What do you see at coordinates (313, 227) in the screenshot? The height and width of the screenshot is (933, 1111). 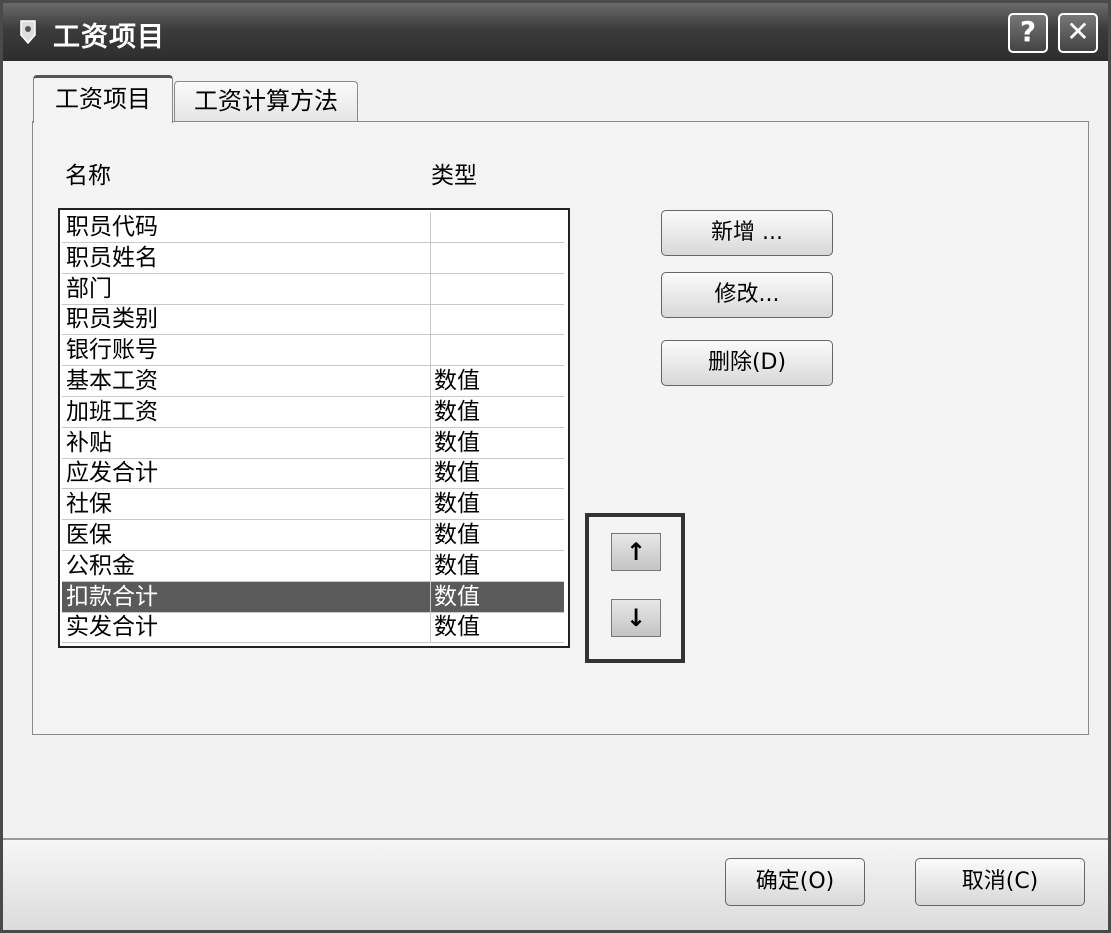 I see `list-item: 职员代码` at bounding box center [313, 227].